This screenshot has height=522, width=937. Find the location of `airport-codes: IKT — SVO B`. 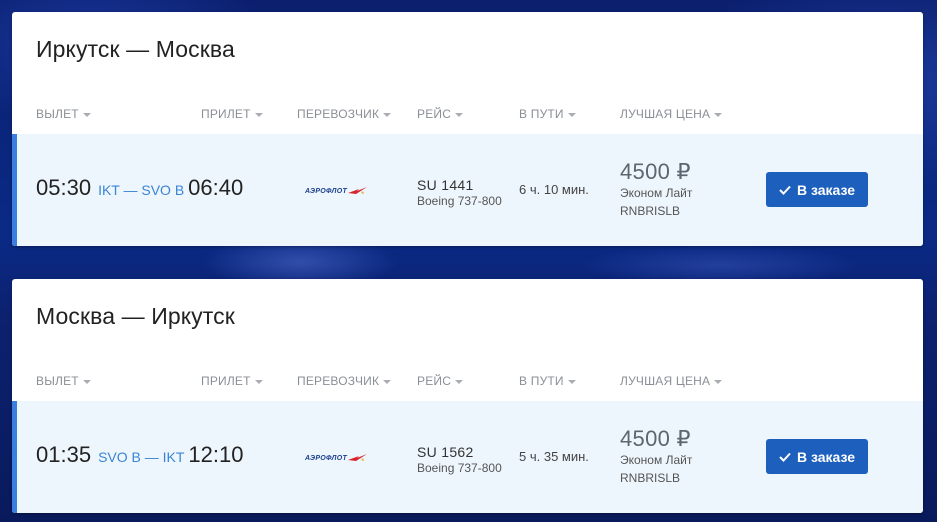

airport-codes: IKT — SVO B is located at coordinates (141, 190).